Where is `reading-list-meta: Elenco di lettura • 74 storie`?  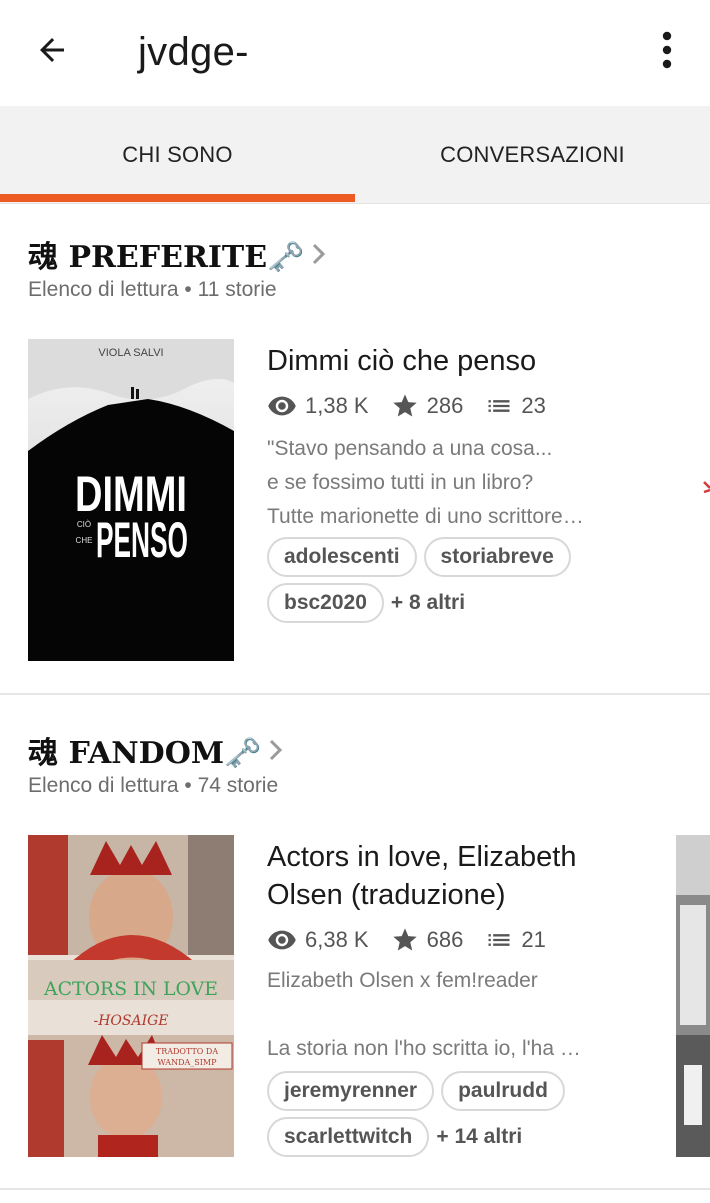 reading-list-meta: Elenco di lettura • 74 storie is located at coordinates (153, 785).